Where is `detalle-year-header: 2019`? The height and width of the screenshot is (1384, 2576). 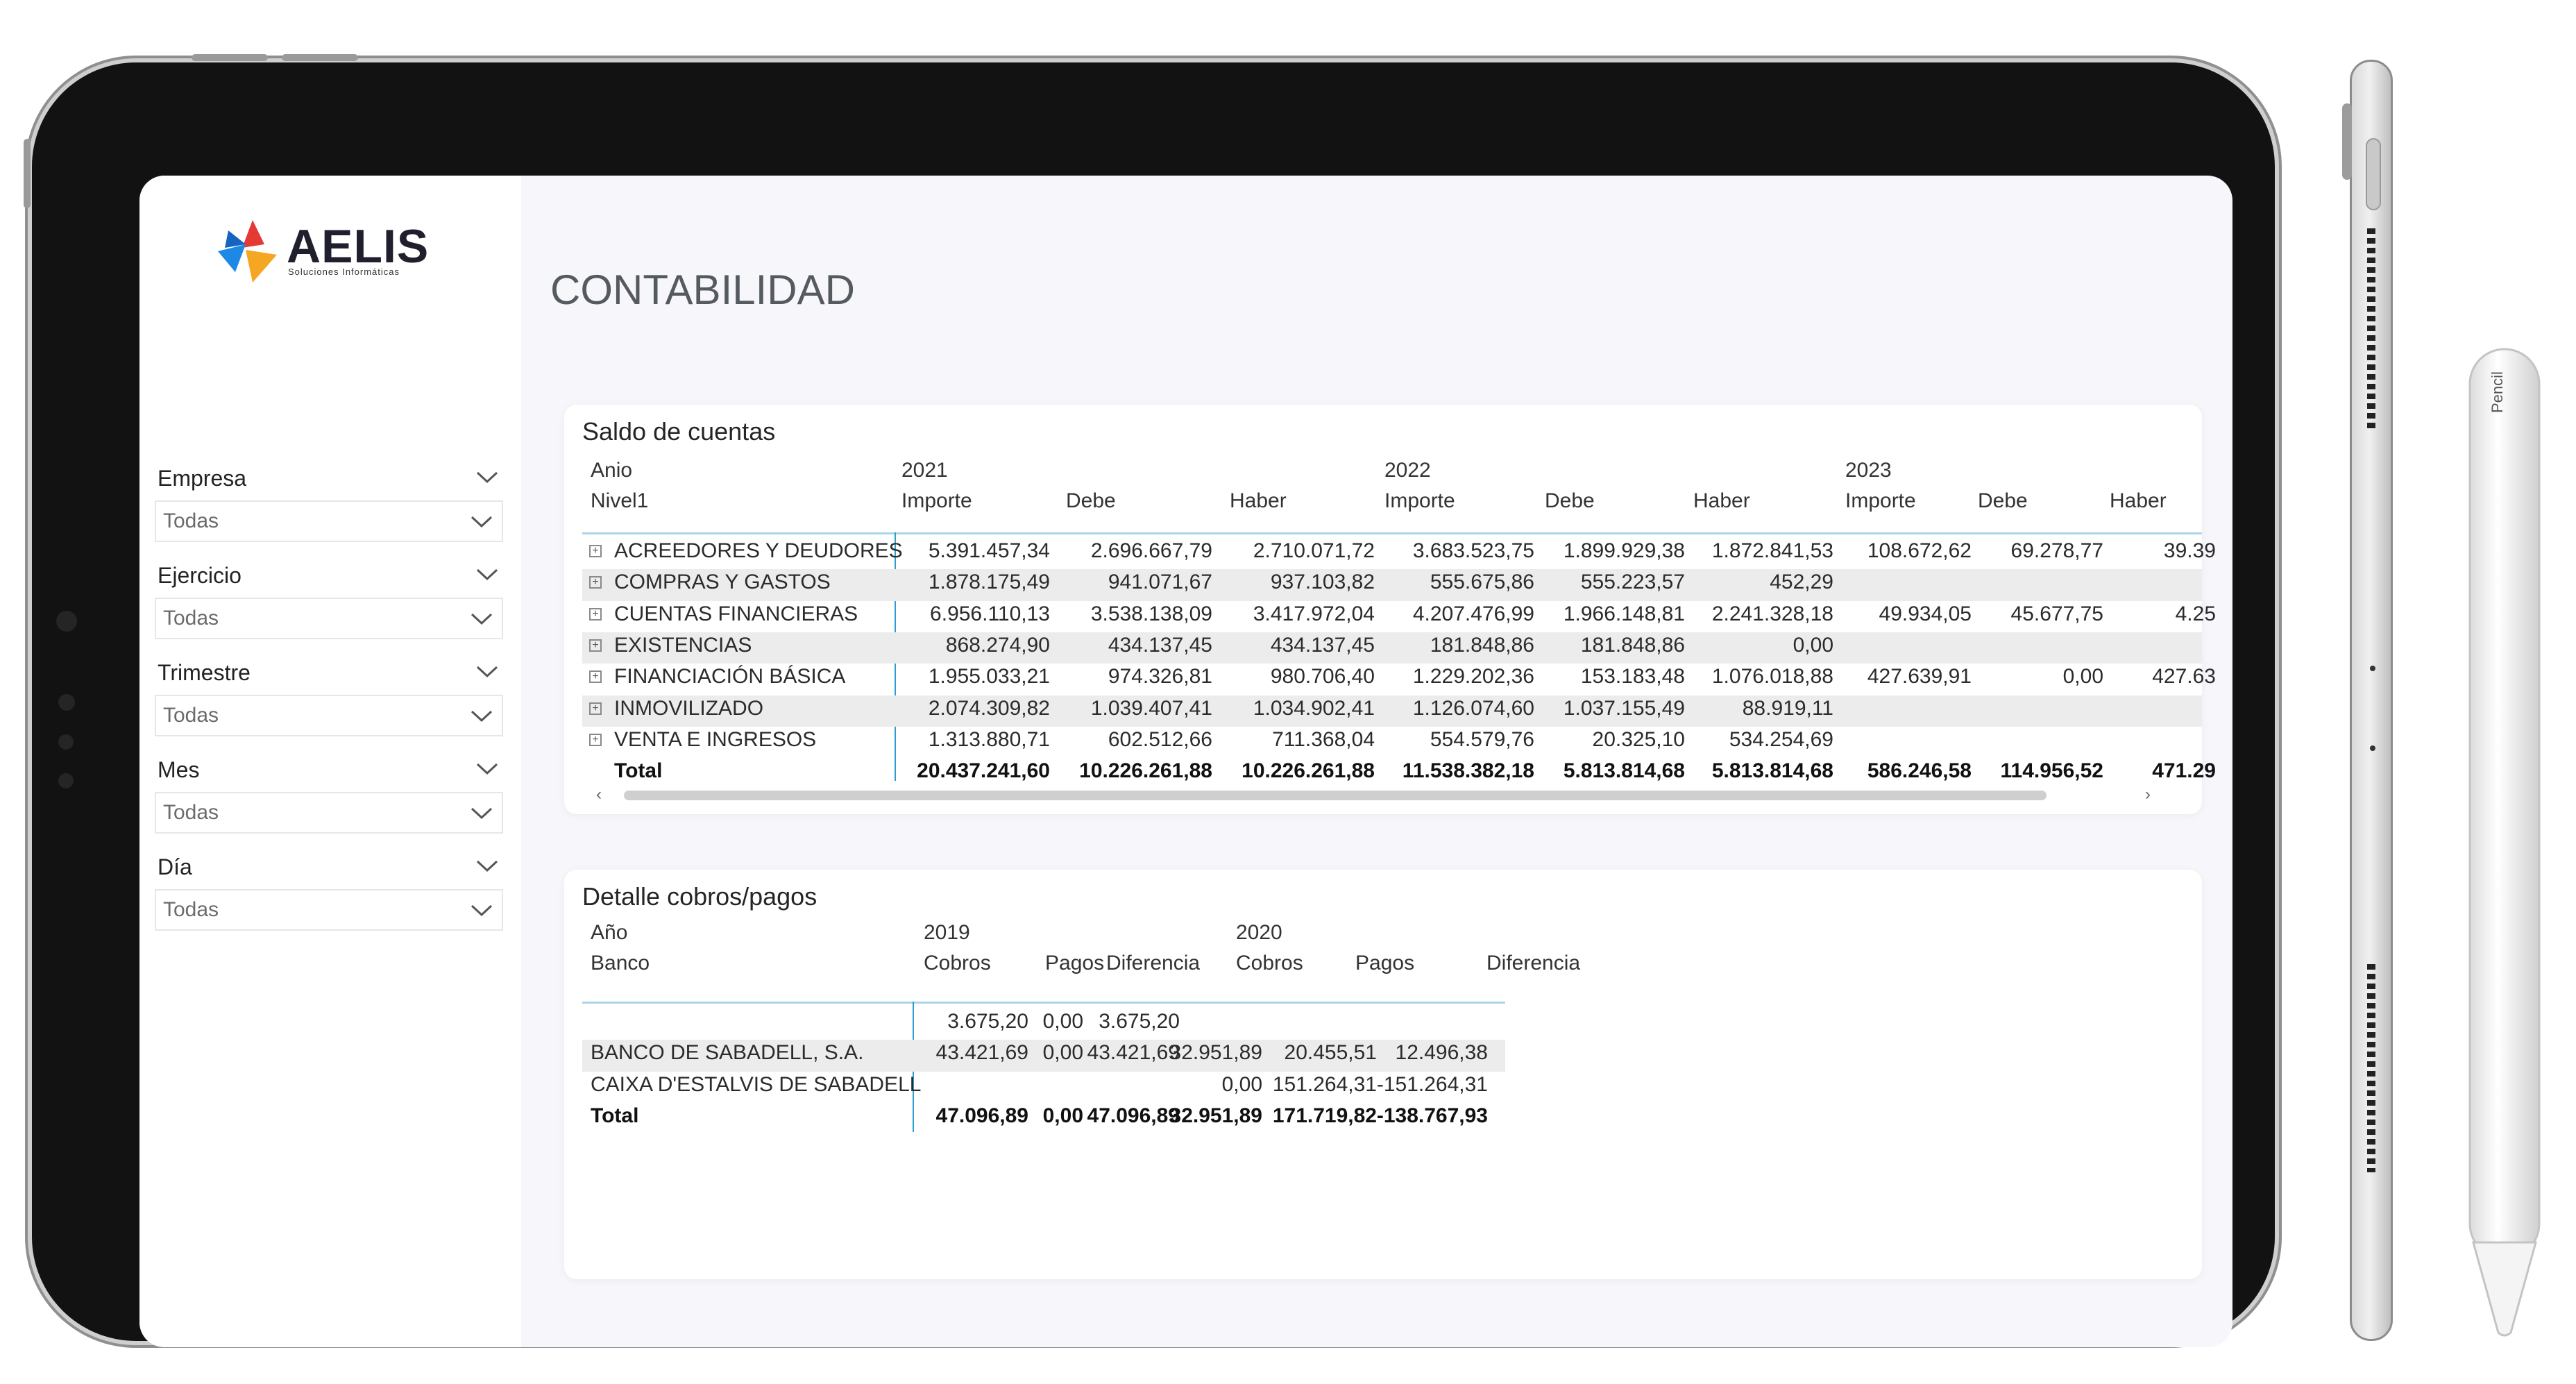 detalle-year-header: 2019 is located at coordinates (947, 932).